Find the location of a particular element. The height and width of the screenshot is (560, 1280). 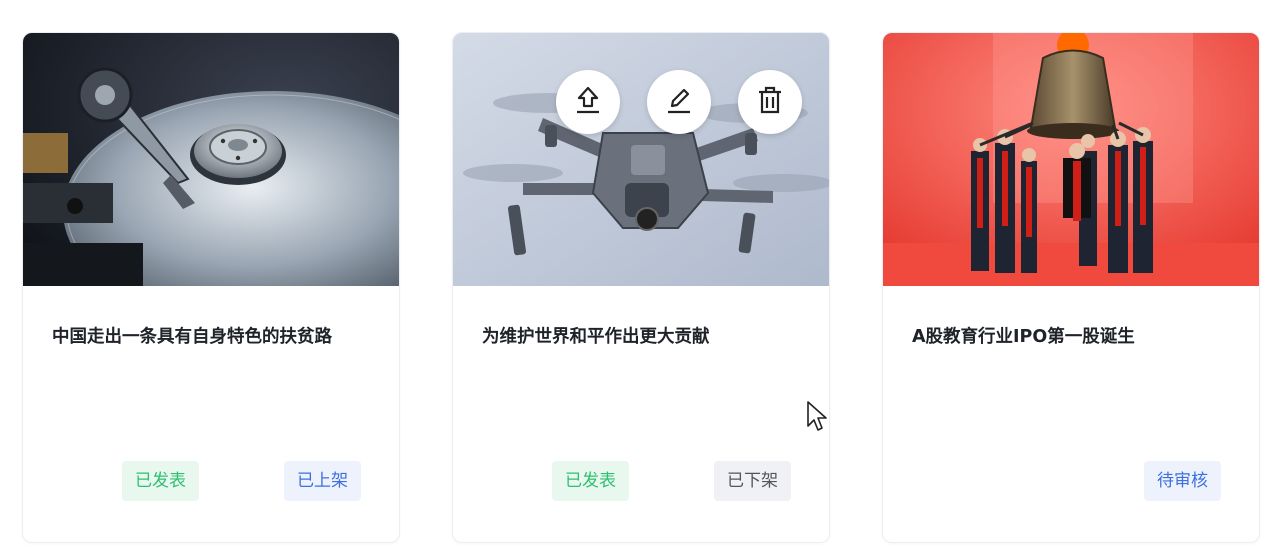

status-tag-listed: 已上架 is located at coordinates (322, 481).